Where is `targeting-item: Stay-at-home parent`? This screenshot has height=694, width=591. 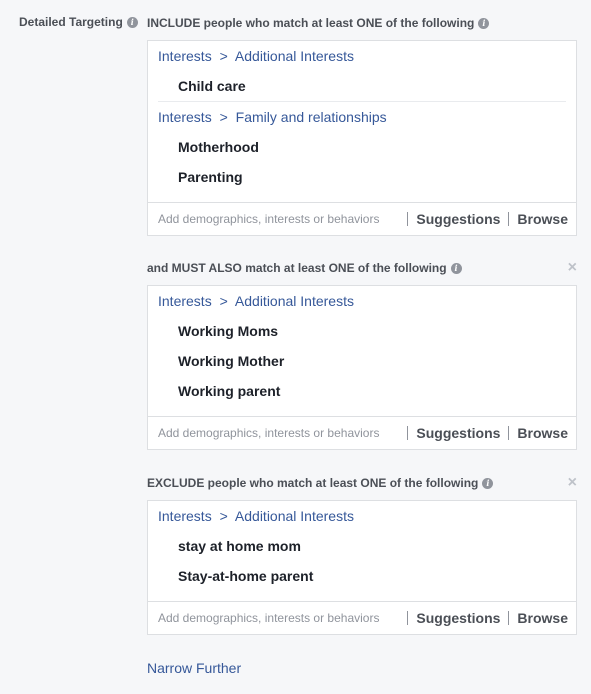 targeting-item: Stay-at-home parent is located at coordinates (362, 576).